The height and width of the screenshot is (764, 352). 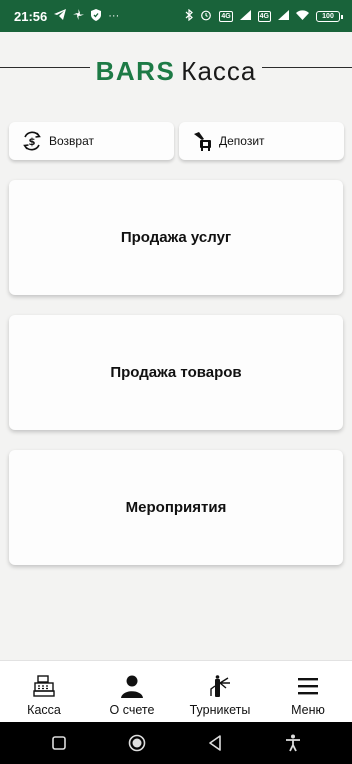 What do you see at coordinates (264, 16) in the screenshot?
I see `sim2-network-badge: 4G` at bounding box center [264, 16].